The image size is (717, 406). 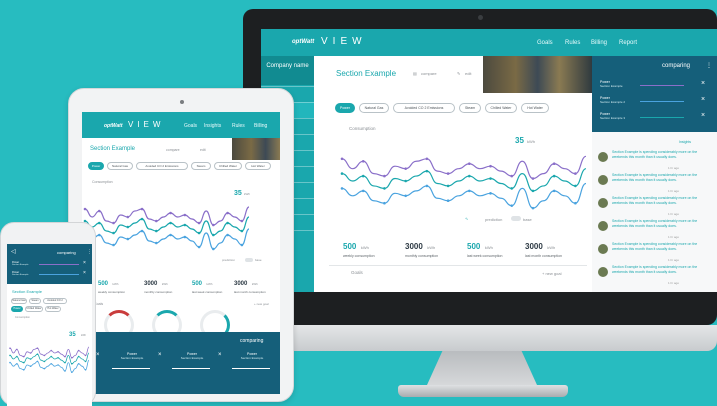 What do you see at coordinates (212, 126) in the screenshot?
I see `nav-insights: Insights` at bounding box center [212, 126].